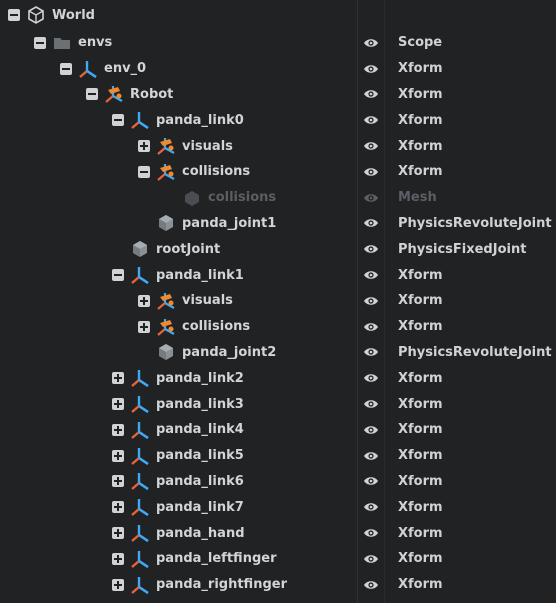 This screenshot has width=556, height=603. Describe the element at coordinates (278, 95) in the screenshot. I see `tree-row: Robot Xform` at that location.